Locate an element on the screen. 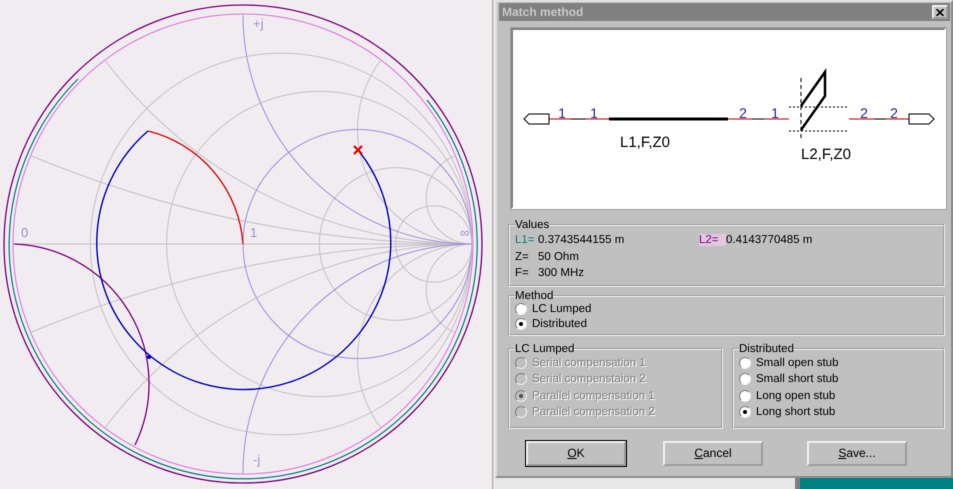  compensation-option: Parallel compensation 2 is located at coordinates (615, 412).